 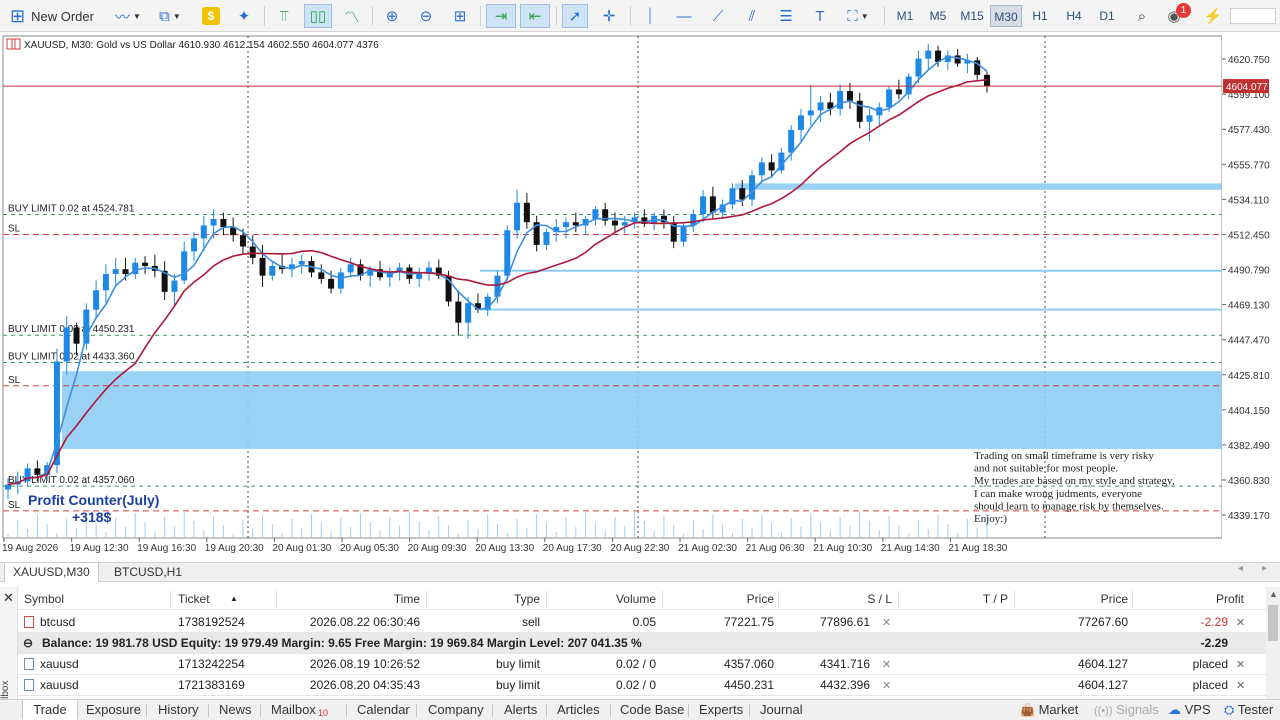 What do you see at coordinates (392, 16) in the screenshot?
I see `zoom-in-button: ⊕` at bounding box center [392, 16].